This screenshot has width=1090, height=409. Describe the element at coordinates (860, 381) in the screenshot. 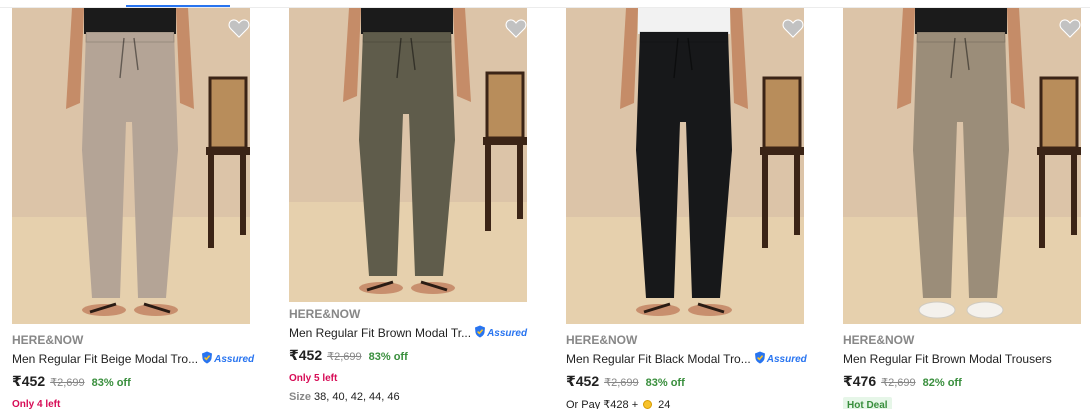

I see `product-price: ₹476` at that location.